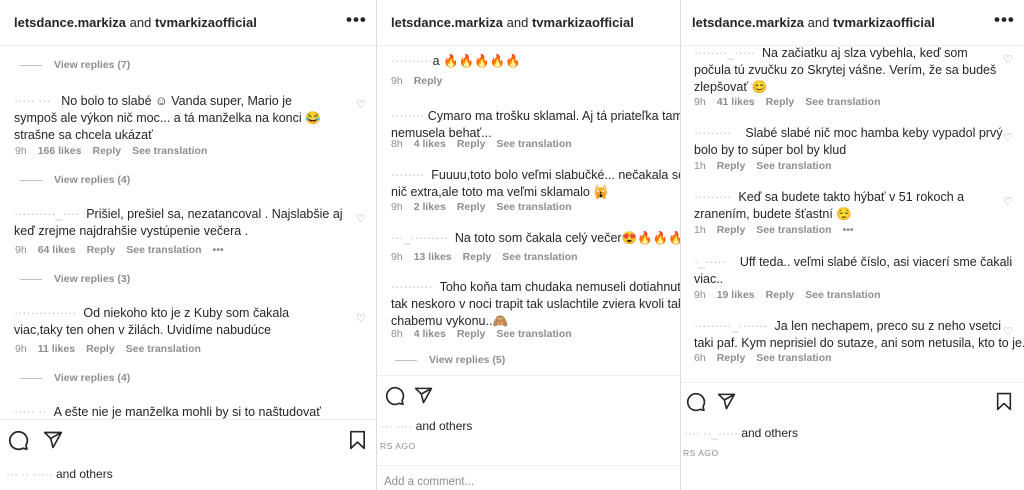 This screenshot has height=490, width=1024. Describe the element at coordinates (852, 436) in the screenshot. I see `post-actions-bar: ···· ··_····· and others RS AGO` at that location.